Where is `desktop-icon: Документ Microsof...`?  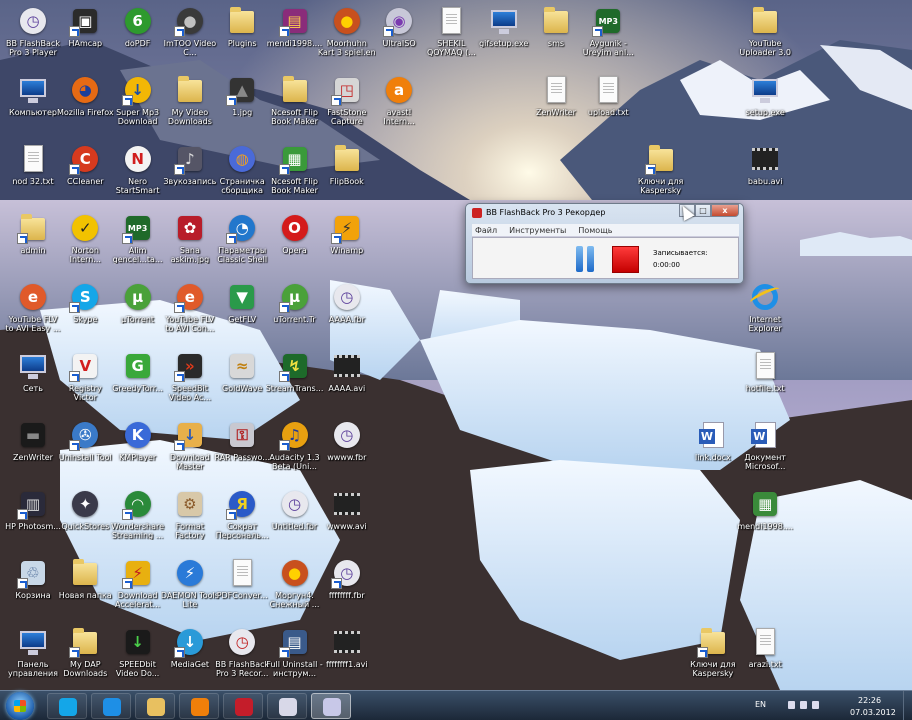 desktop-icon: Документ Microsof... is located at coordinates (765, 452).